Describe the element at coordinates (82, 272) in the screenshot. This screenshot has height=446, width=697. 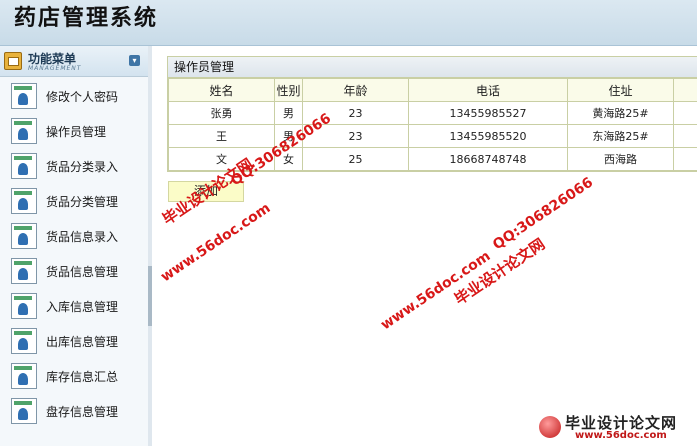
I see `sidebar-item-label: 货品信息管理` at that location.